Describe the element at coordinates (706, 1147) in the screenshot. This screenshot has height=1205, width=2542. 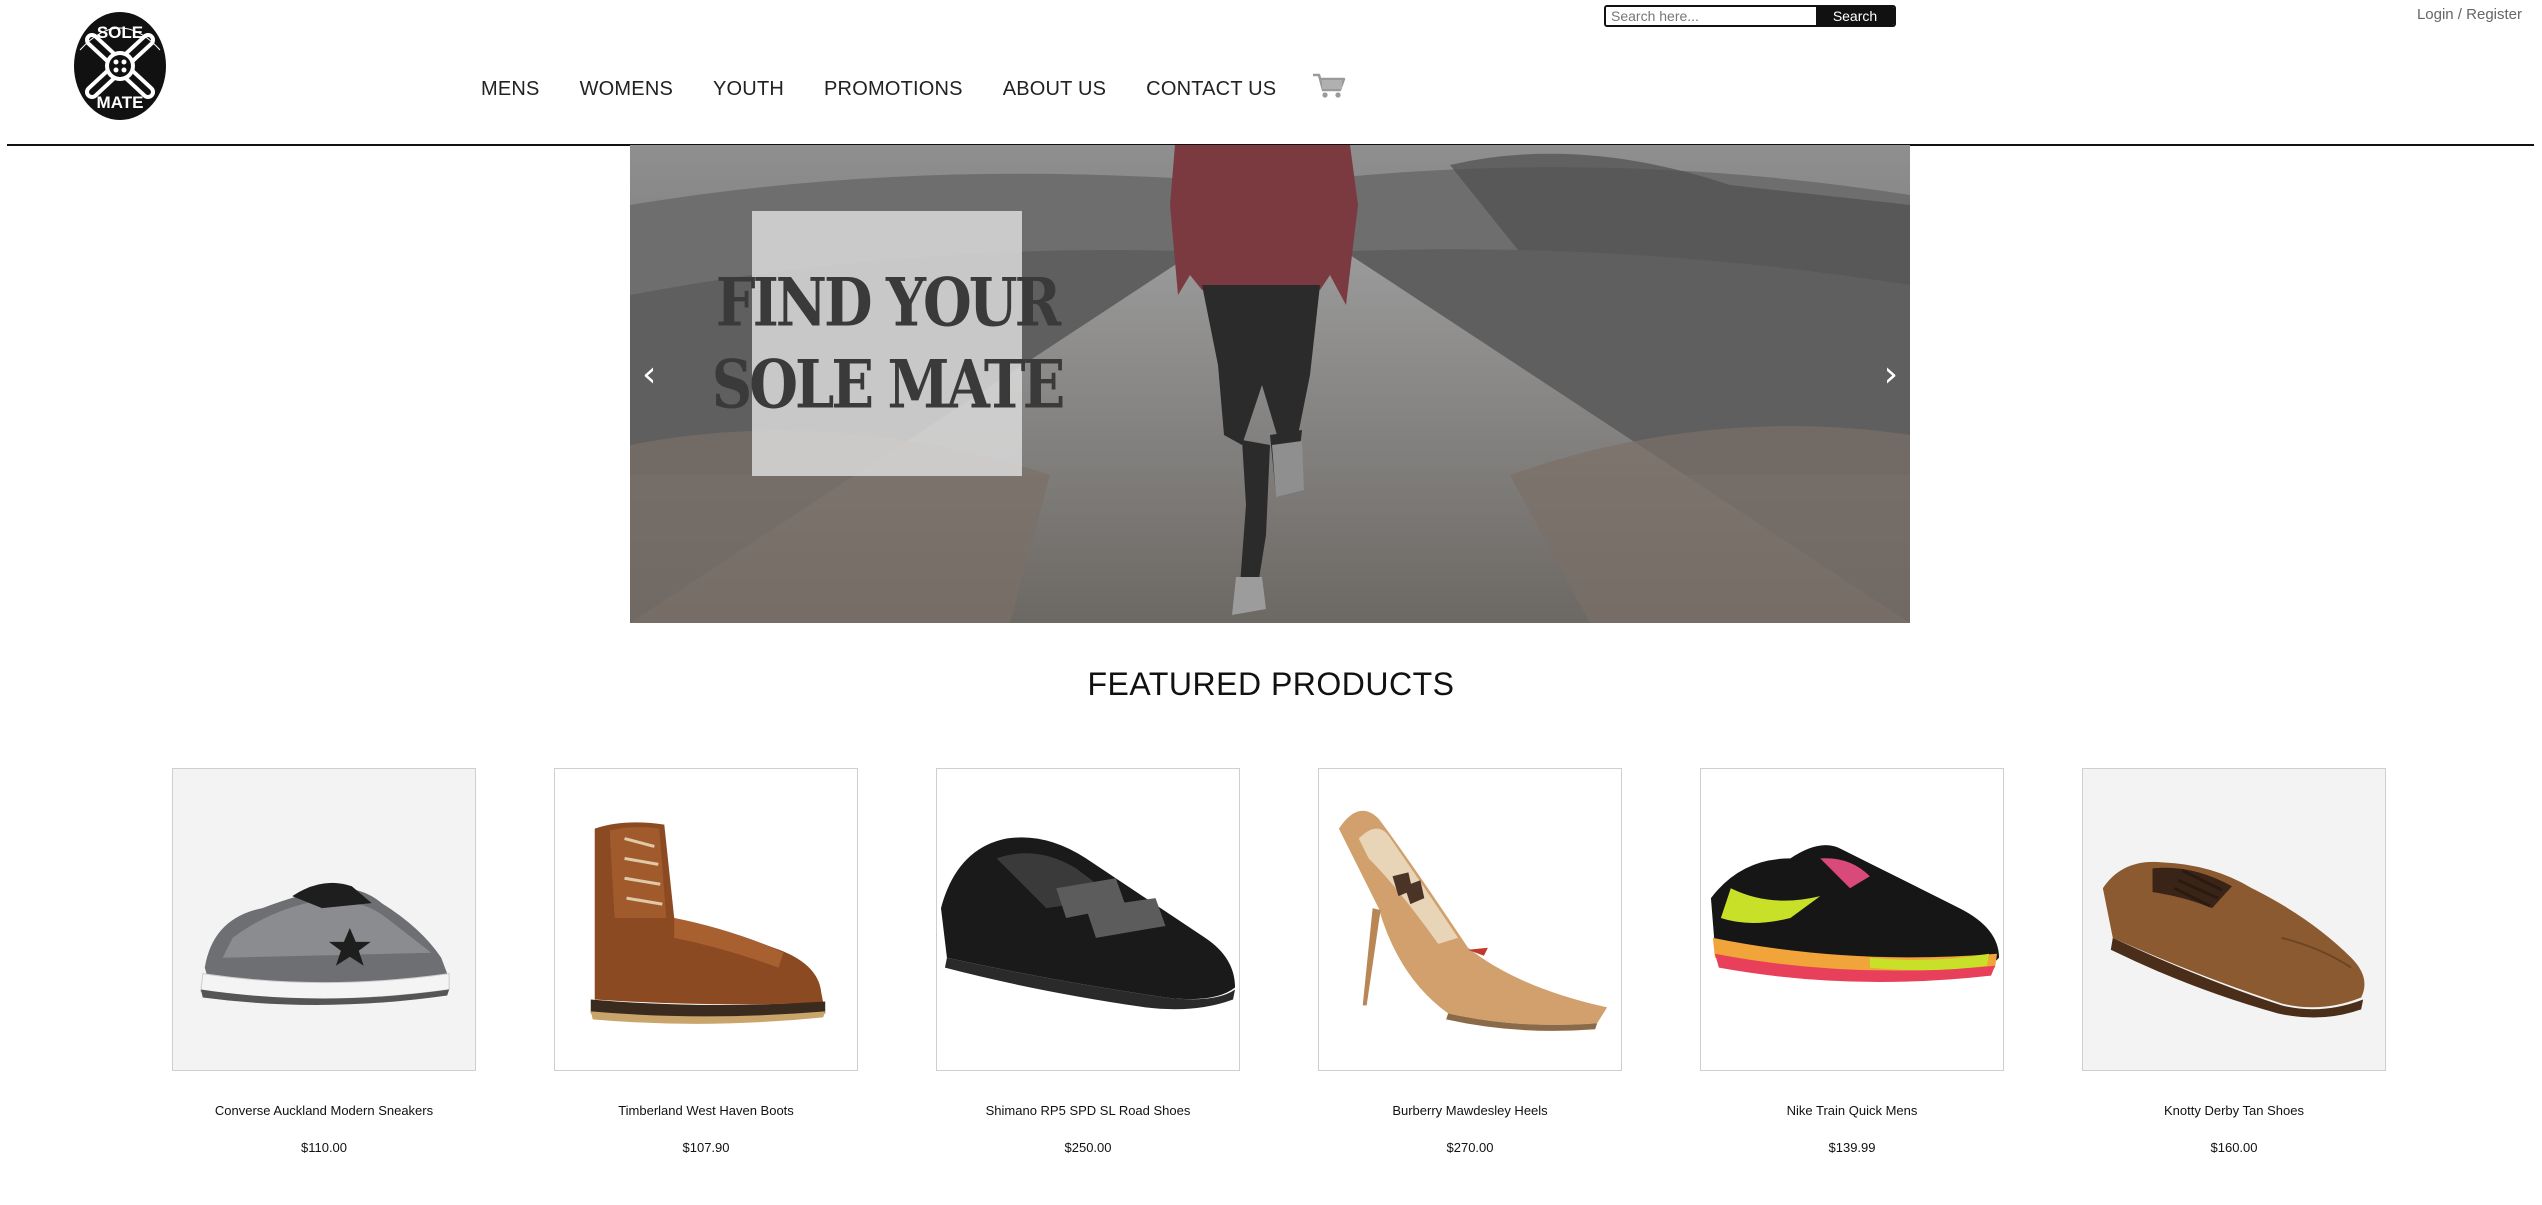
I see `product-price: $107.90` at that location.